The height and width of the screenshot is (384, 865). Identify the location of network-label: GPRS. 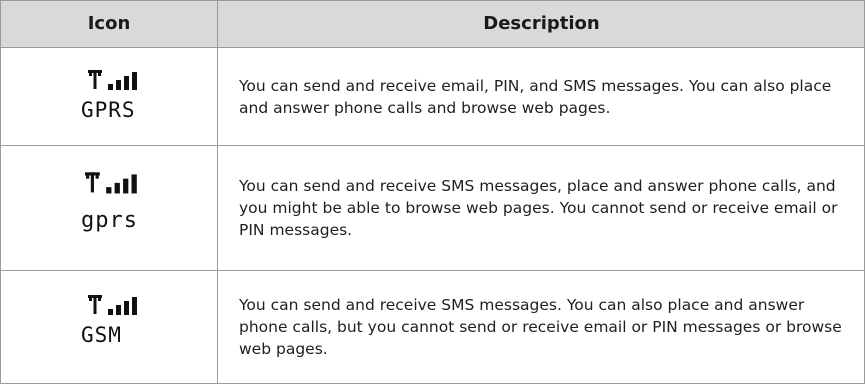
(108, 110).